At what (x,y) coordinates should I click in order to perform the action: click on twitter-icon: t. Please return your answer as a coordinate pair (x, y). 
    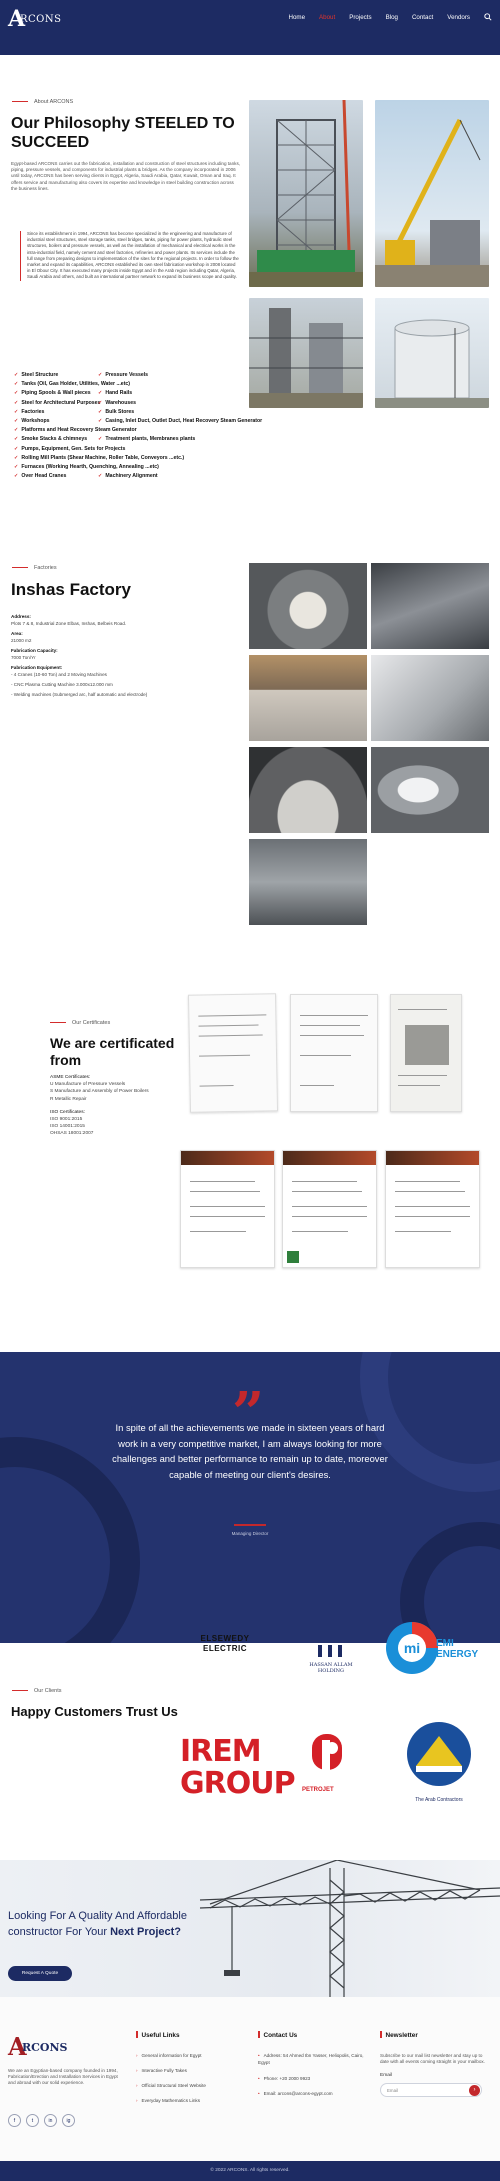
    Looking at the image, I should click on (32, 2120).